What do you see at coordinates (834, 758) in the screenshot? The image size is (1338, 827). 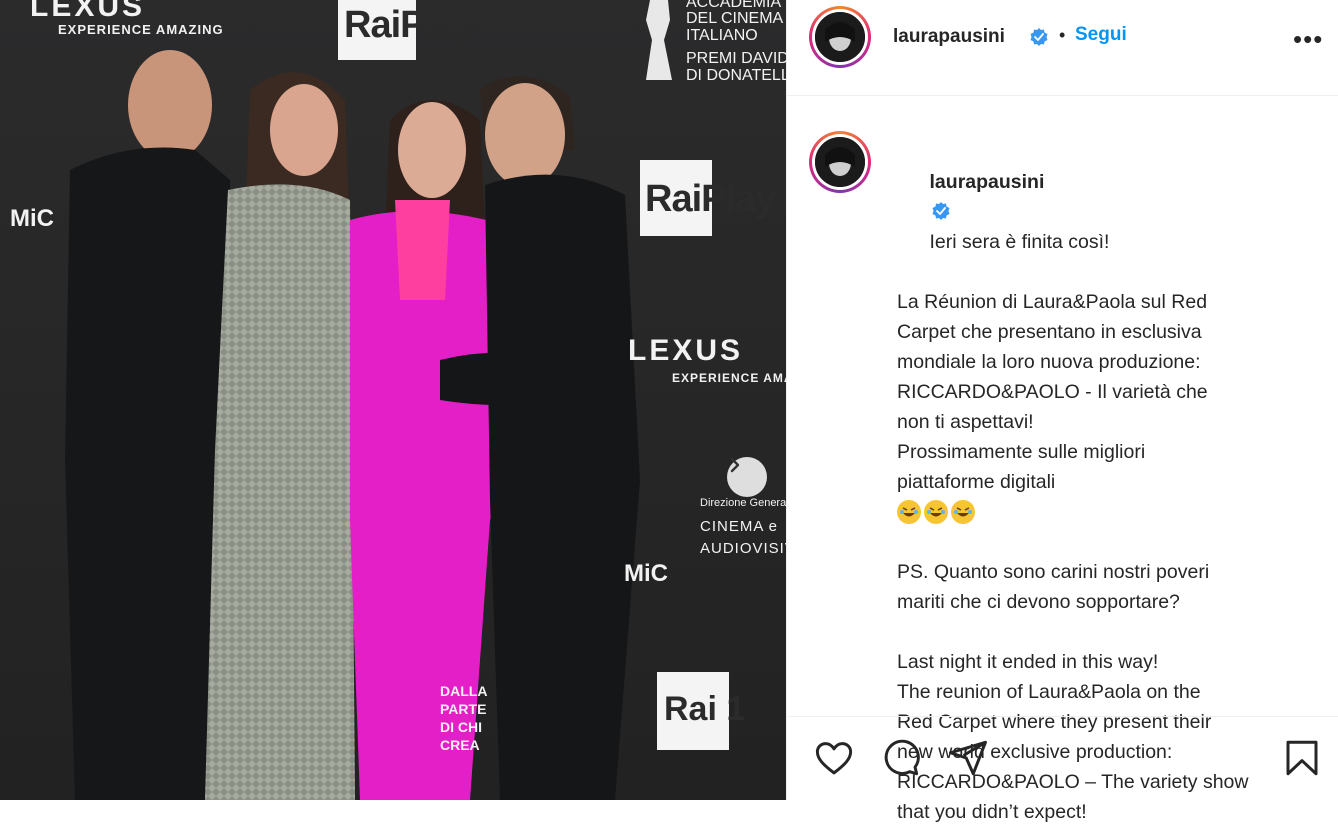 I see `heart-icon` at bounding box center [834, 758].